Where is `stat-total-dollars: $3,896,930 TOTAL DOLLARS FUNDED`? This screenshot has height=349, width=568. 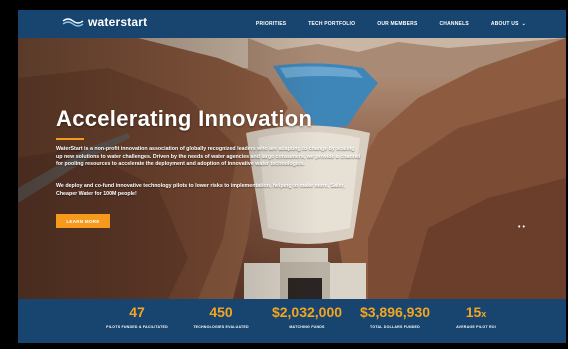 stat-total-dollars: $3,896,930 TOTAL DOLLARS FUNDED is located at coordinates (395, 316).